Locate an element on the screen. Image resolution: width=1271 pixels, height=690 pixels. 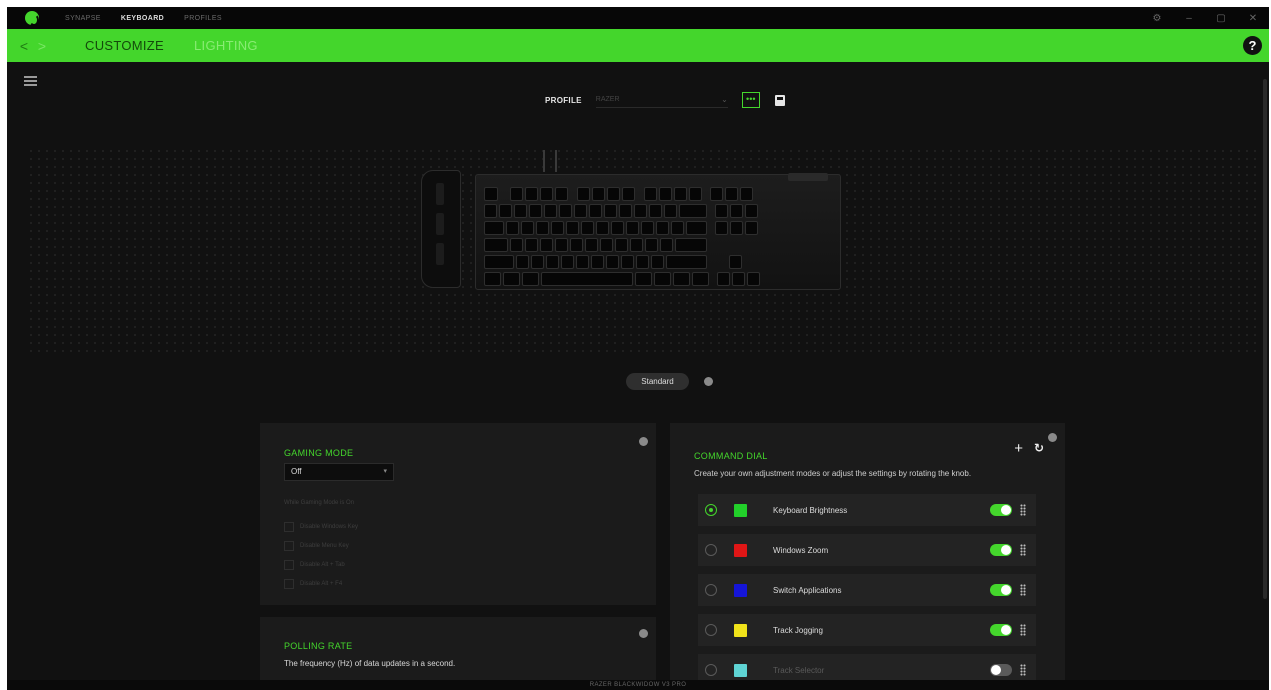
disable-alt-tab-label: Disable Alt + Tab is located at coordinates (322, 565).